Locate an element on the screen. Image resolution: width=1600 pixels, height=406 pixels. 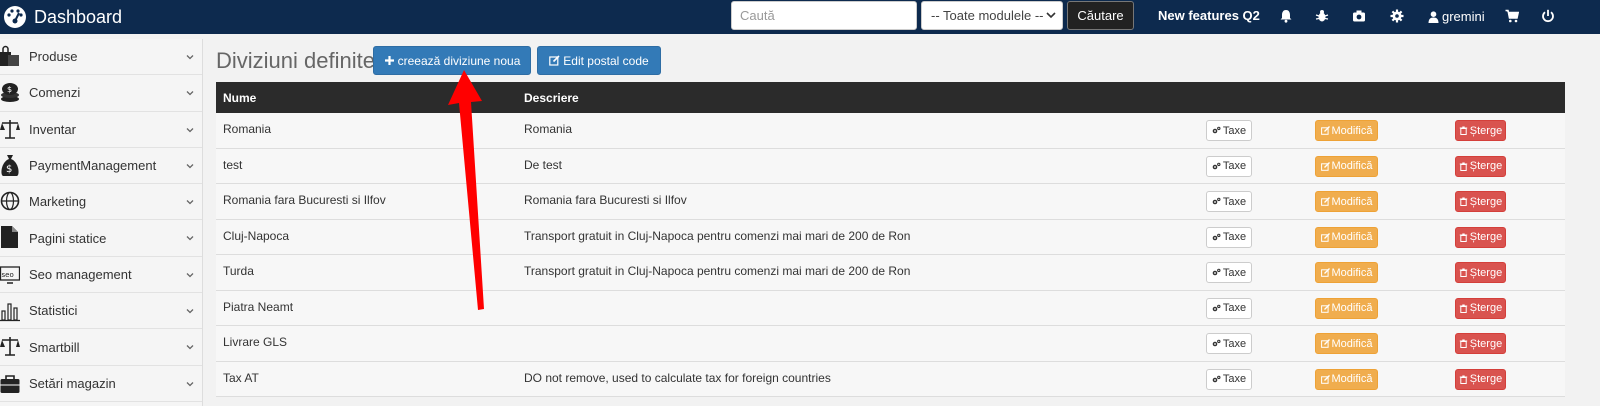
svg-text: seo is located at coordinates (8, 275).